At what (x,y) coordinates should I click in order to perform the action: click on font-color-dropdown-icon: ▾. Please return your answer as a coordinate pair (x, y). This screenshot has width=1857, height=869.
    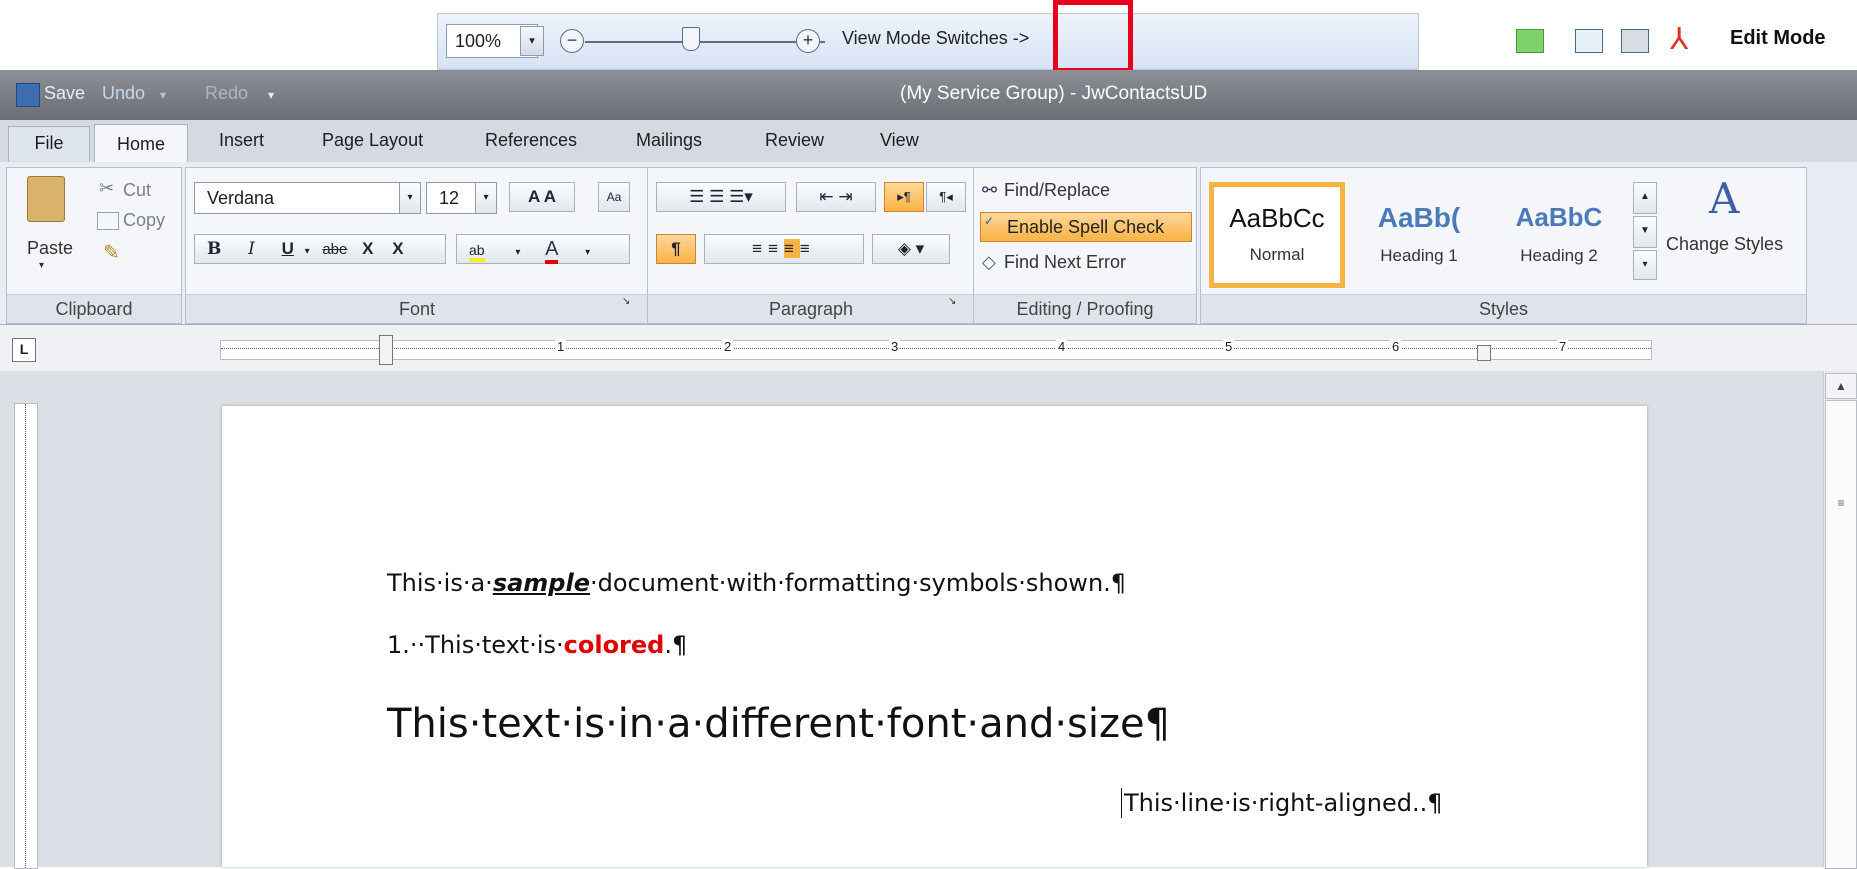
    Looking at the image, I should click on (587, 252).